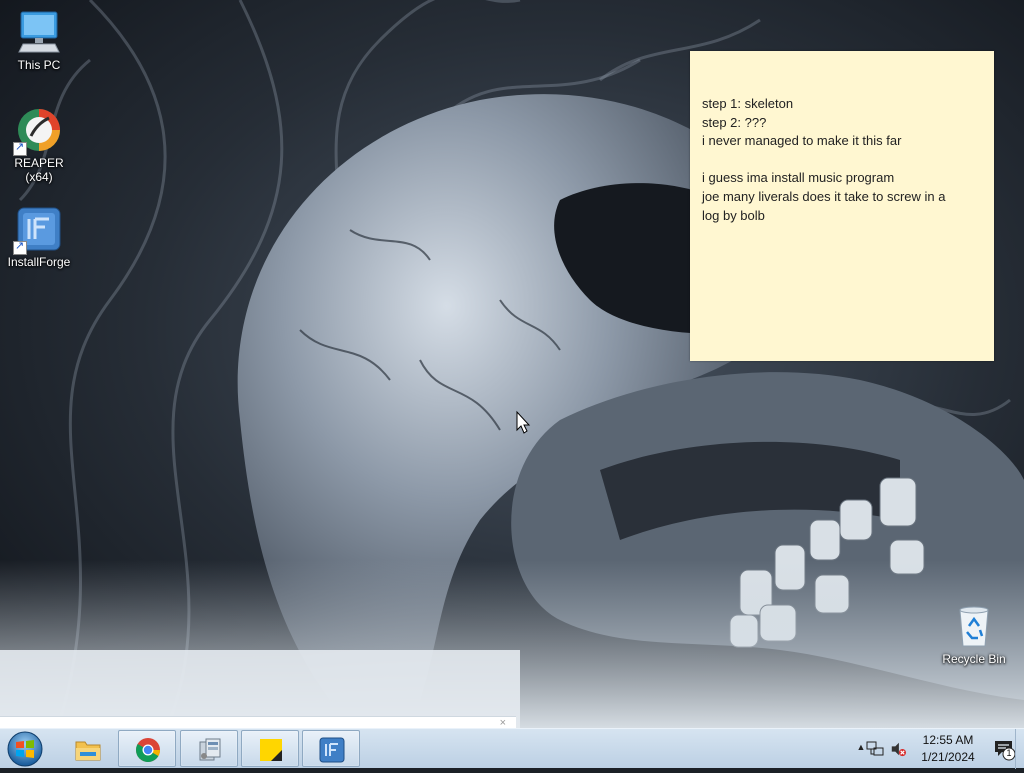  What do you see at coordinates (974, 659) in the screenshot?
I see `desktop-icon-label: Recycle Bin` at bounding box center [974, 659].